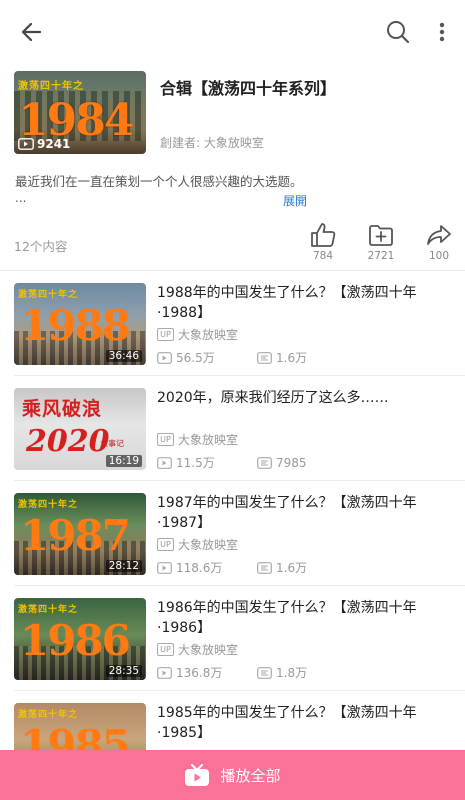  What do you see at coordinates (292, 673) in the screenshot?
I see `danmaku-count: 1.8万` at bounding box center [292, 673].